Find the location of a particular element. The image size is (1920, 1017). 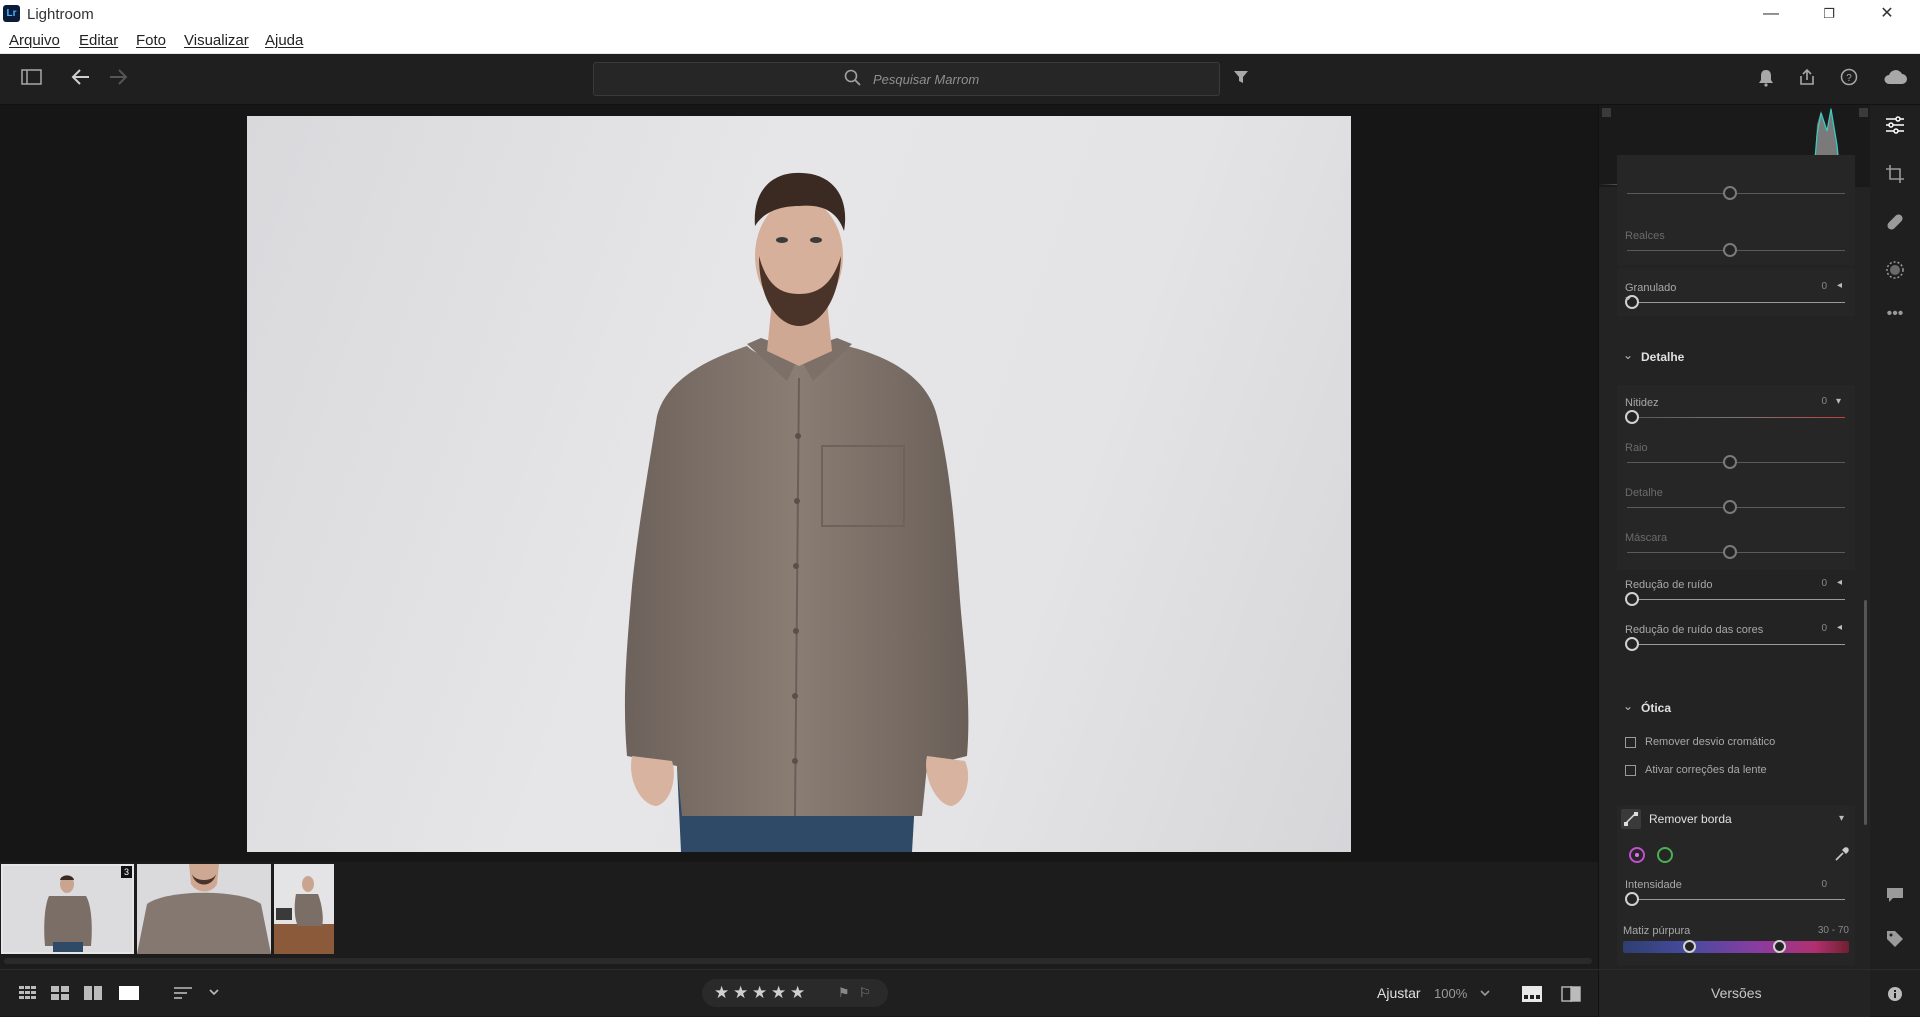

detalhe-chevron-icon: ⌄ is located at coordinates (1628, 355).